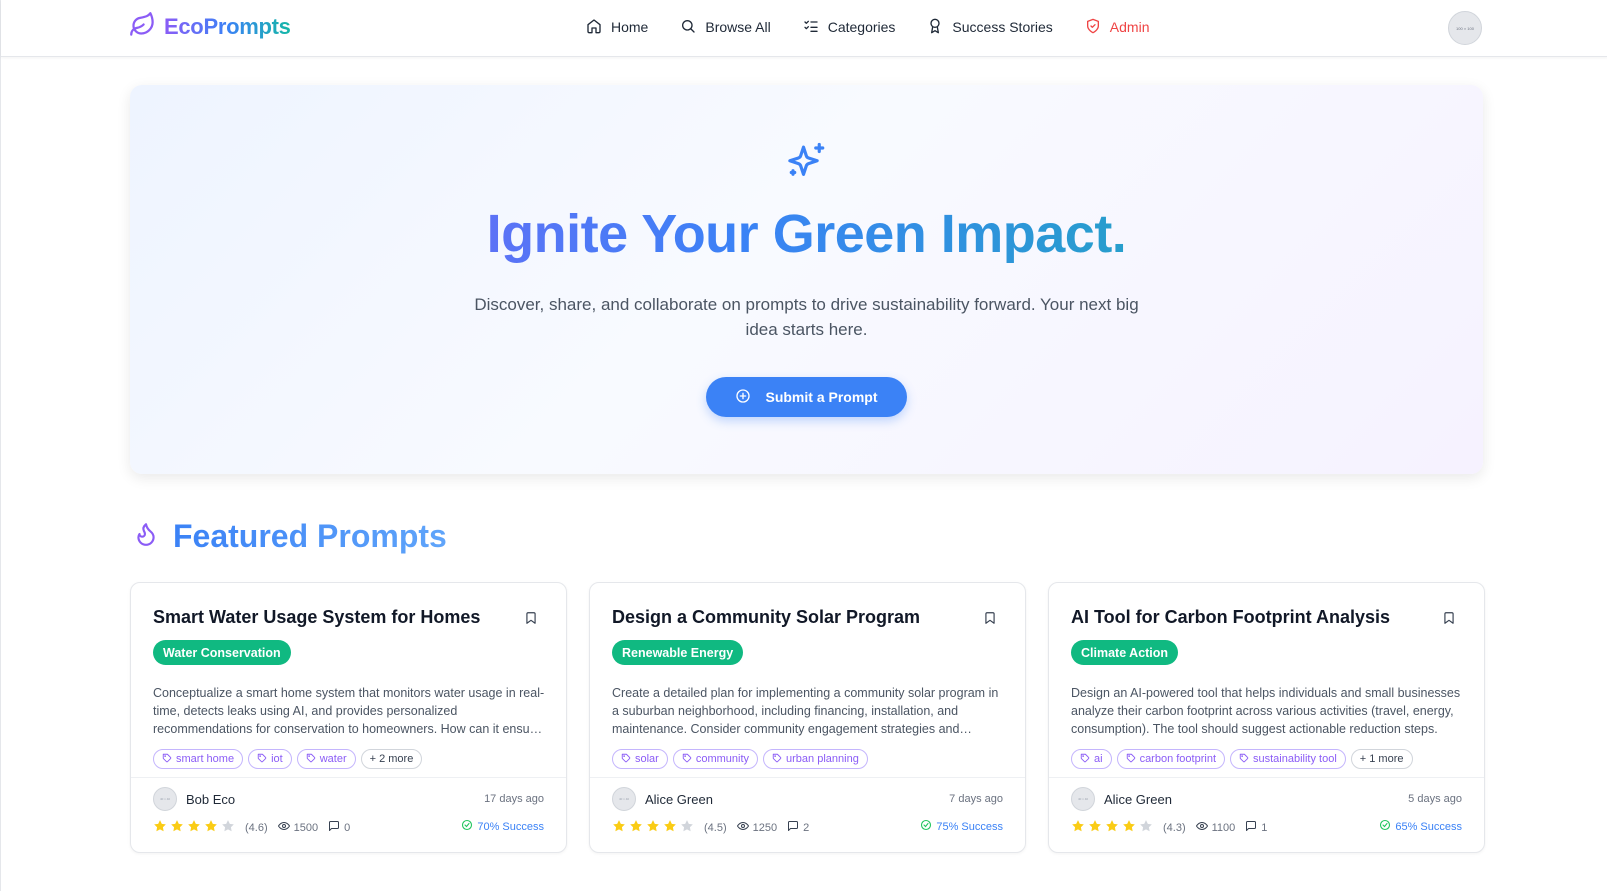 The height and width of the screenshot is (891, 1607). What do you see at coordinates (270, 759) in the screenshot?
I see `tag: iot` at bounding box center [270, 759].